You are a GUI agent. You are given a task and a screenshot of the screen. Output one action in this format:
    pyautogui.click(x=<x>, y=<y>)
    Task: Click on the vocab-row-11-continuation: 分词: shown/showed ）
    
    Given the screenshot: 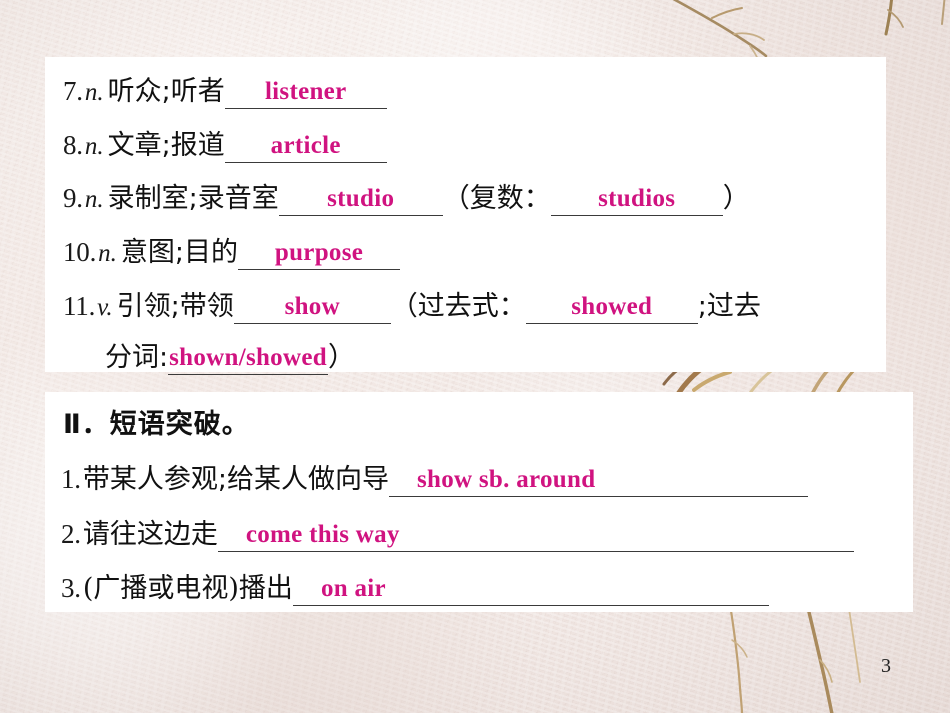 What is the action you would take?
    pyautogui.click(x=495, y=355)
    